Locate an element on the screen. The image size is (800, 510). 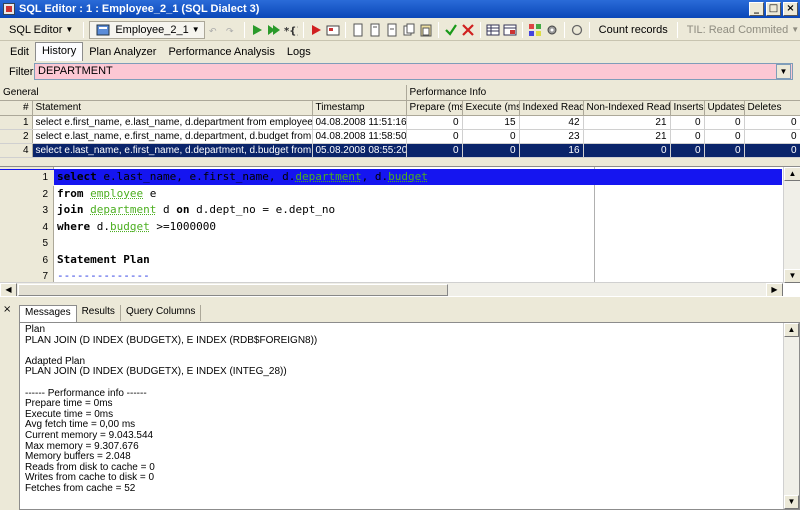
sql-editor-dropdown: SQL Editor ▼ is located at coordinates (41, 30).